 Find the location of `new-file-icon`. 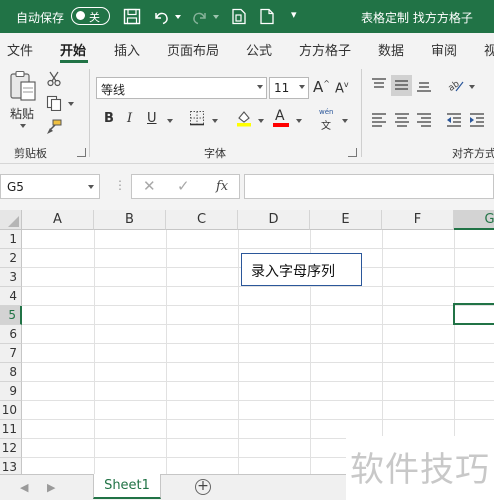

new-file-icon is located at coordinates (267, 16).